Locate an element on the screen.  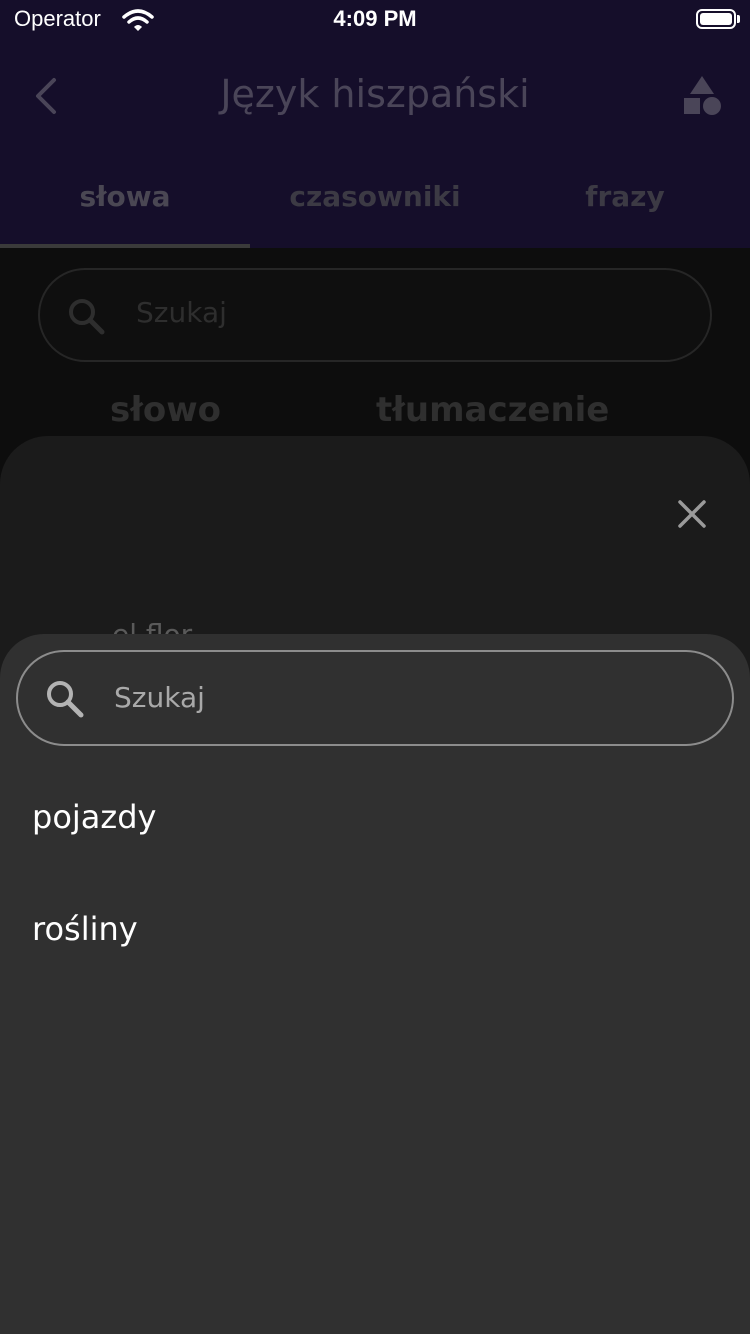
tab-verbs: czasowniki is located at coordinates (375, 196).